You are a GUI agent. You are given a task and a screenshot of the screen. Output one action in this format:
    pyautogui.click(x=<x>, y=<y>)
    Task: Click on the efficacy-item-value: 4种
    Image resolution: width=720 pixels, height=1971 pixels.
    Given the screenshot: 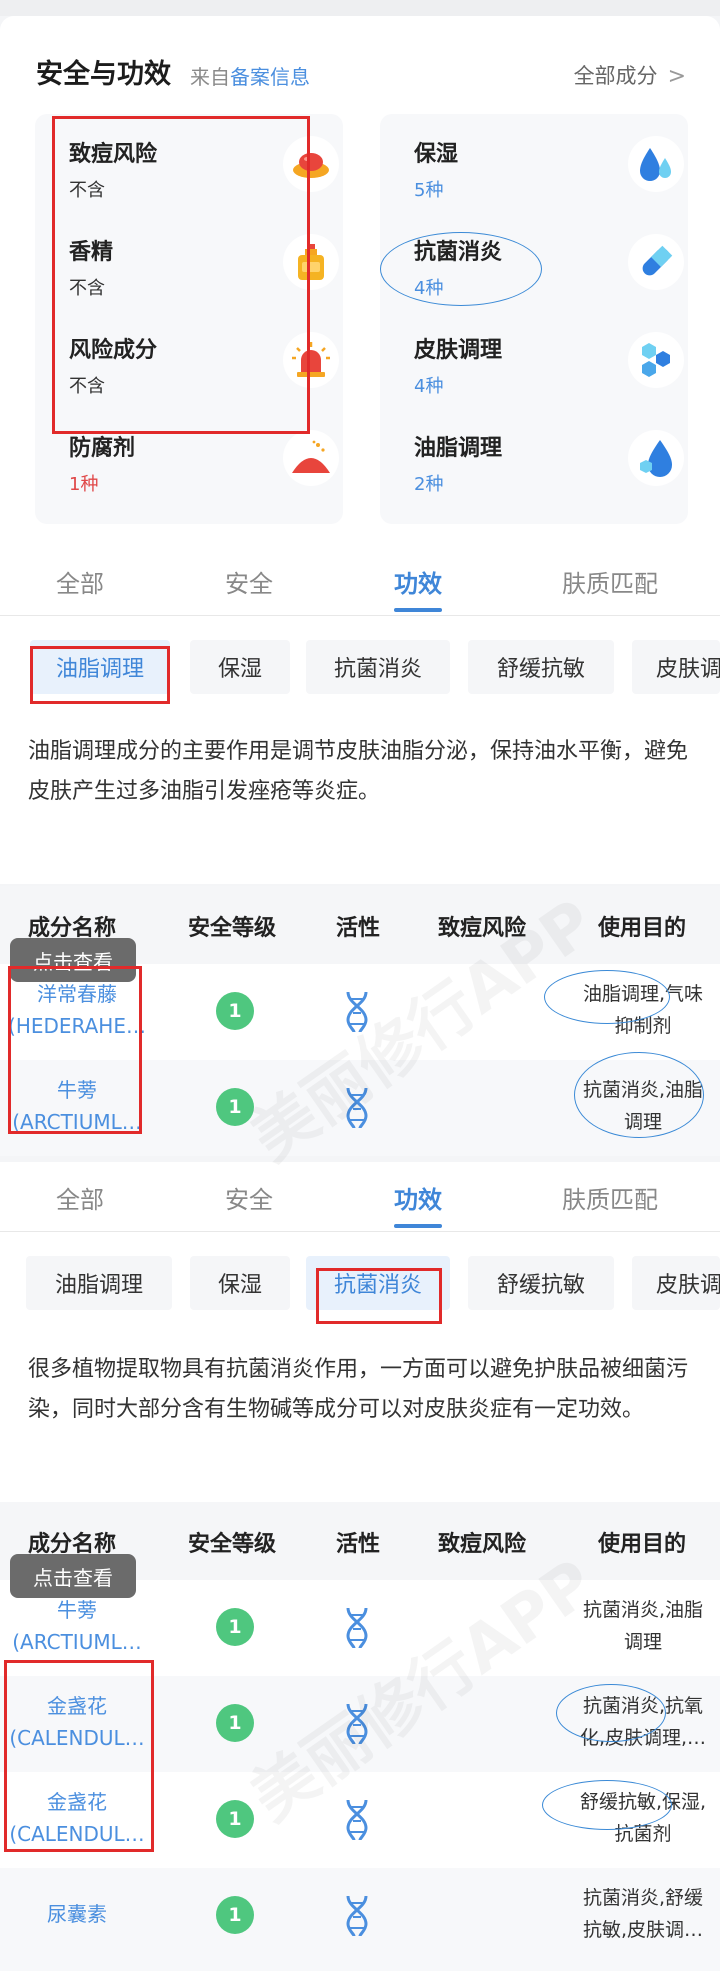 What is the action you would take?
    pyautogui.click(x=429, y=386)
    